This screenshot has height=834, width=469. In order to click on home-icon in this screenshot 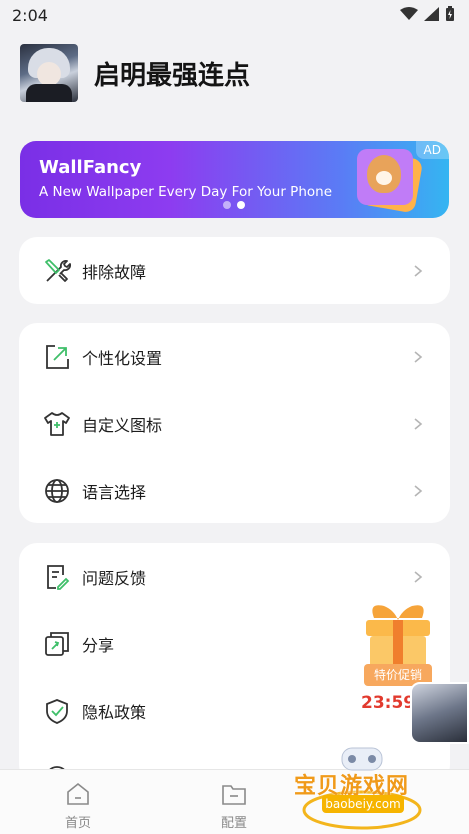, I will do `click(78, 793)`.